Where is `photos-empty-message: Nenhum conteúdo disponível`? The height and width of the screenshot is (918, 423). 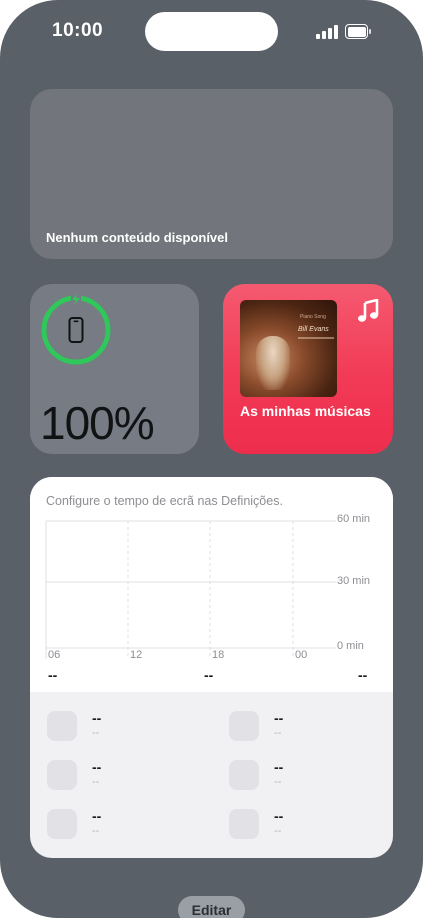 photos-empty-message: Nenhum conteúdo disponível is located at coordinates (137, 237).